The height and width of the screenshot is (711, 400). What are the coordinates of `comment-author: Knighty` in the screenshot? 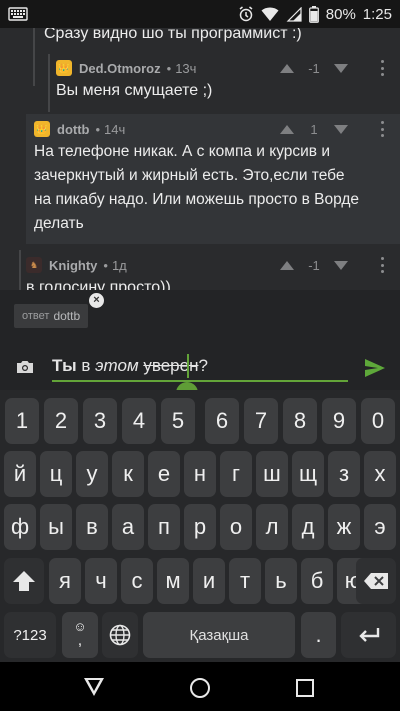 It's located at (73, 265).